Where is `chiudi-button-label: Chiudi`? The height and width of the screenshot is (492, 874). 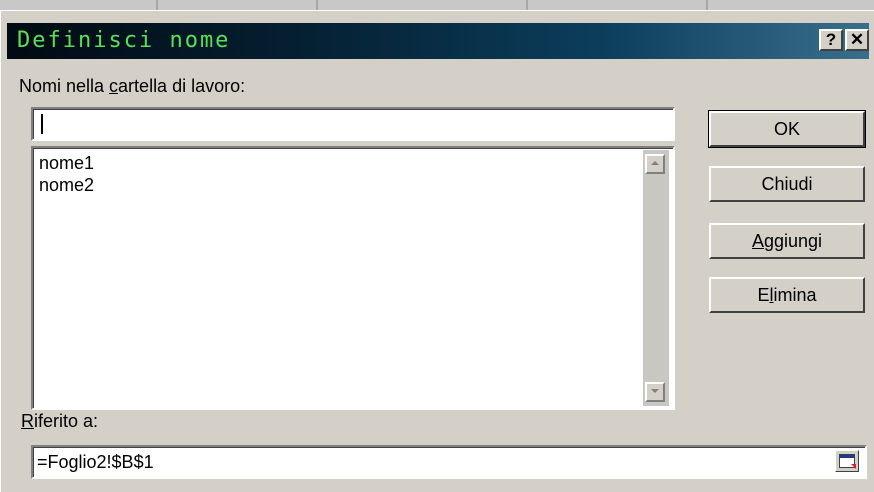
chiudi-button-label: Chiudi is located at coordinates (787, 184).